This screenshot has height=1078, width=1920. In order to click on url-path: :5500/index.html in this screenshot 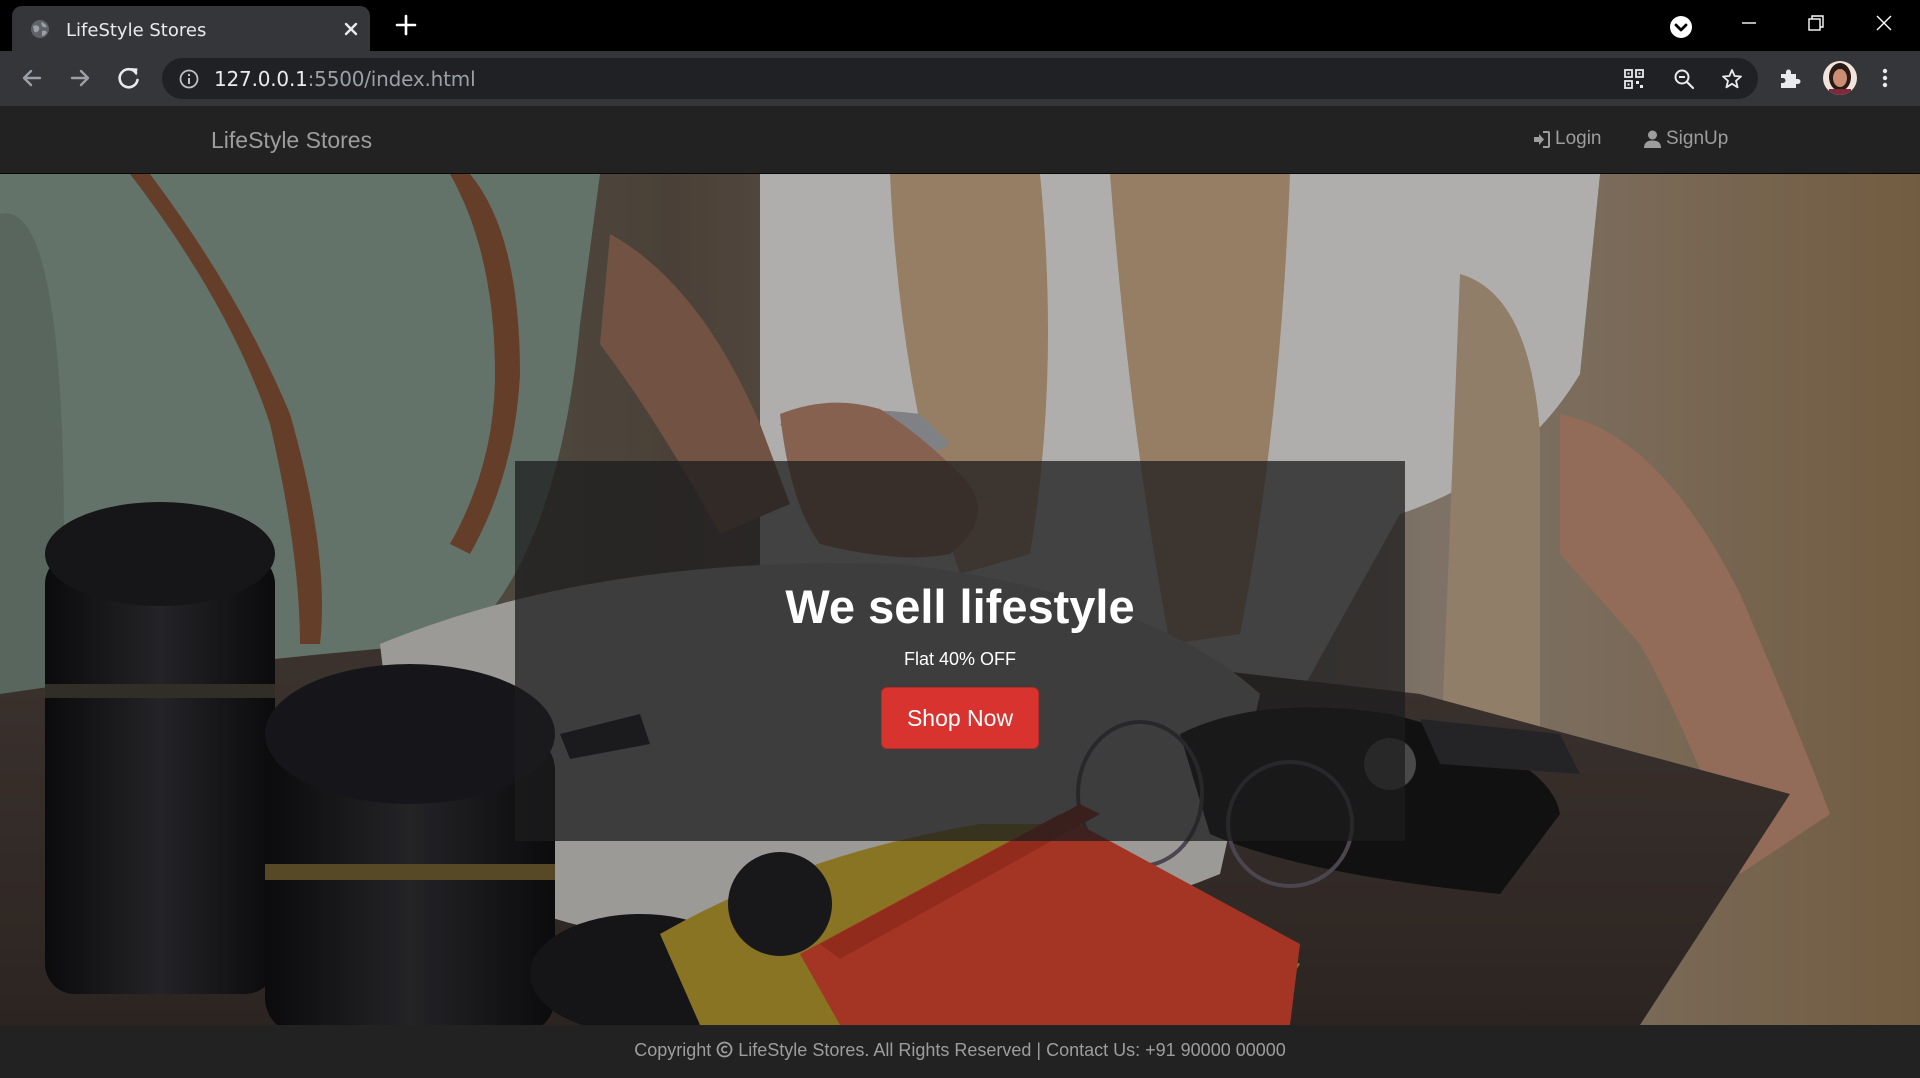, I will do `click(391, 79)`.